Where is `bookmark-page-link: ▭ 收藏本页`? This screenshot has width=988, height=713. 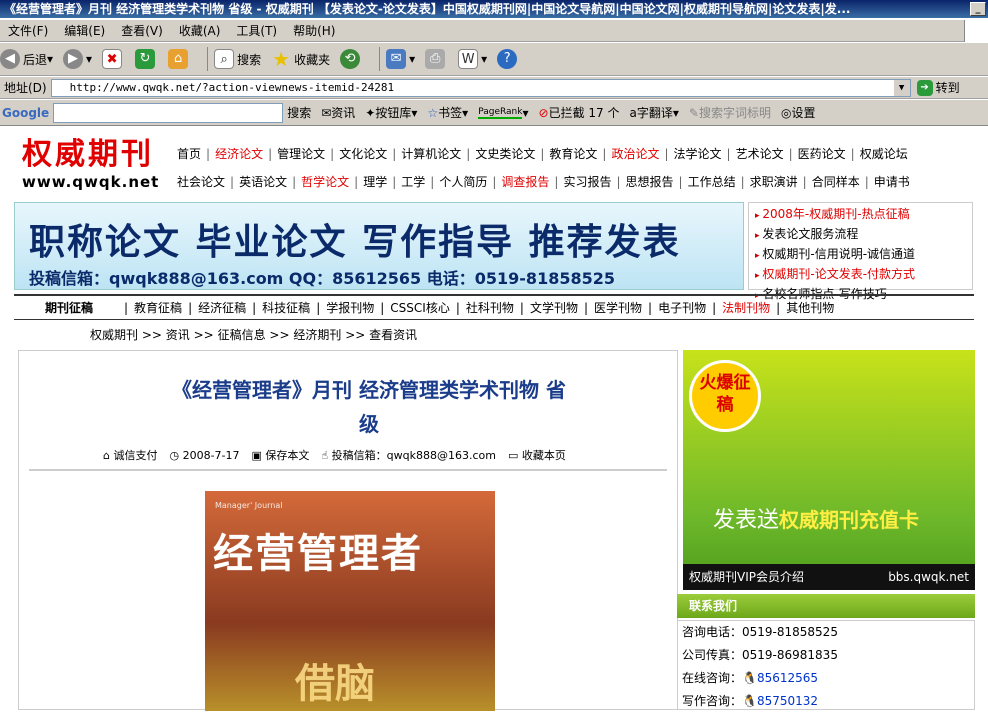
bookmark-page-link: ▭ 收藏本页 is located at coordinates (537, 455).